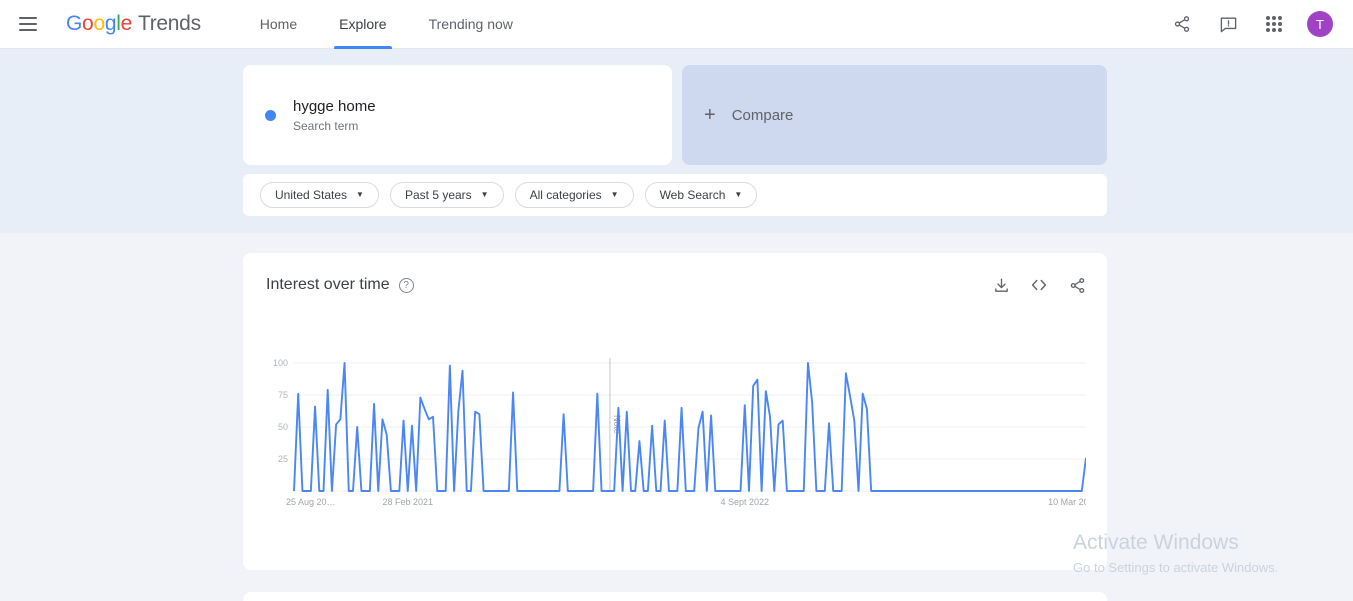 The image size is (1353, 601). Describe the element at coordinates (283, 427) in the screenshot. I see `svg-text: 50` at that location.